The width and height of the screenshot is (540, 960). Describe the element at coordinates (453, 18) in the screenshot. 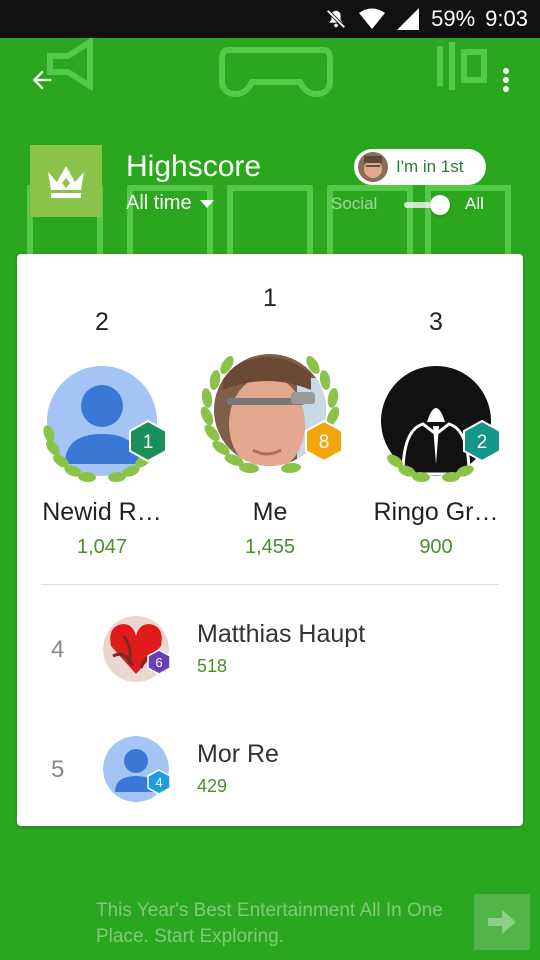

I see `battery-percent: 59%` at that location.